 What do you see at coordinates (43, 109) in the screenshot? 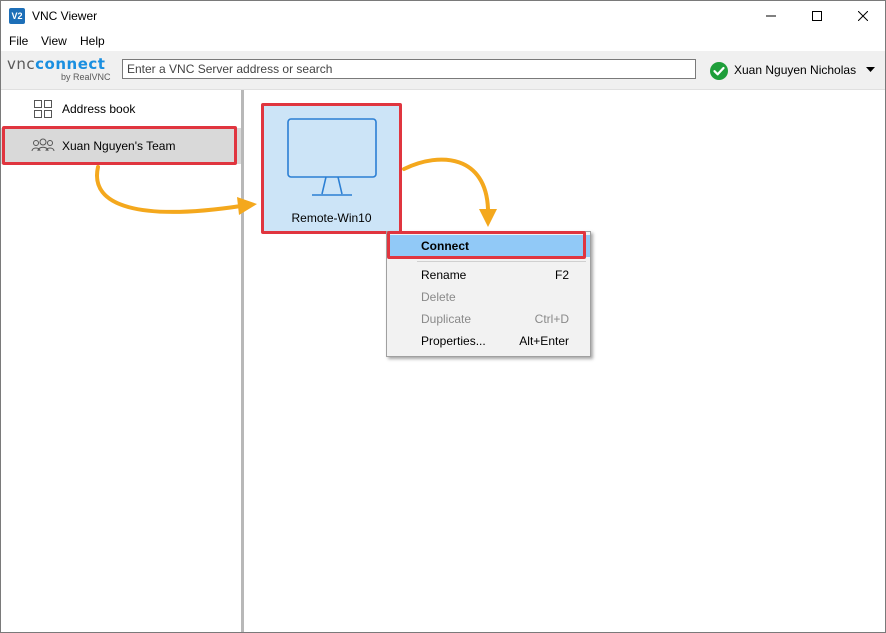
I see `grid-icon` at bounding box center [43, 109].